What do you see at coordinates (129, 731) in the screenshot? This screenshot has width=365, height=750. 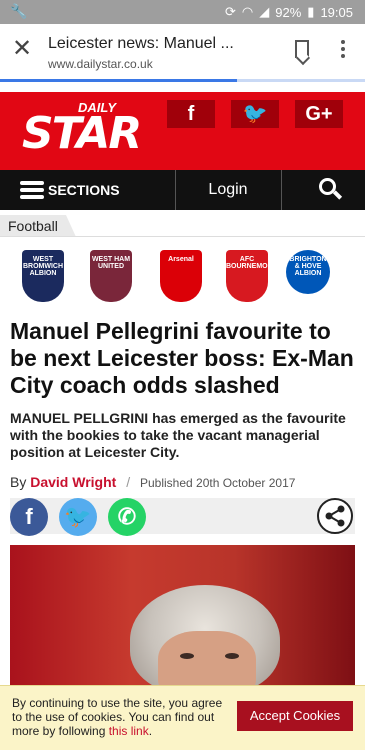 I see `cookie-policy-link: this link` at bounding box center [129, 731].